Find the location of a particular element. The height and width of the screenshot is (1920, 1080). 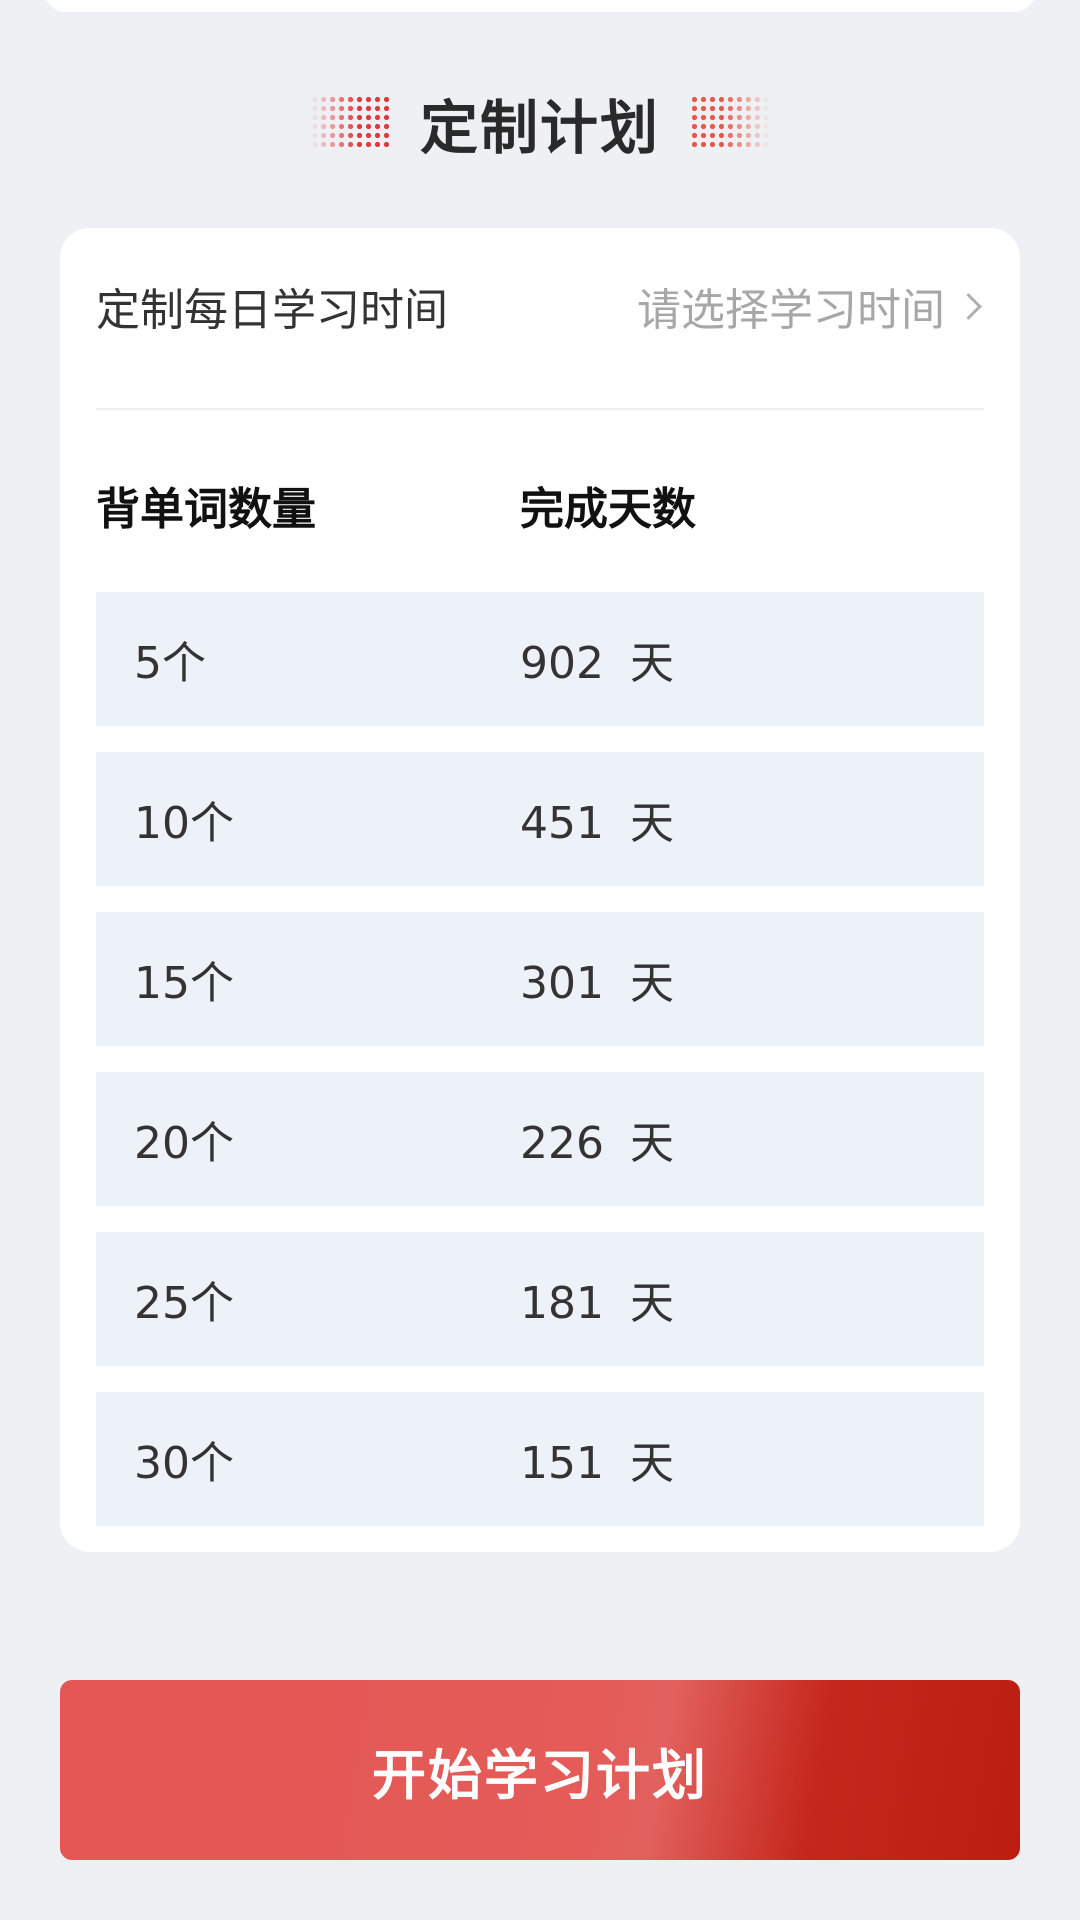

daily-time-row: 定制每日学习时间 请选择学习时间 is located at coordinates (540, 306).